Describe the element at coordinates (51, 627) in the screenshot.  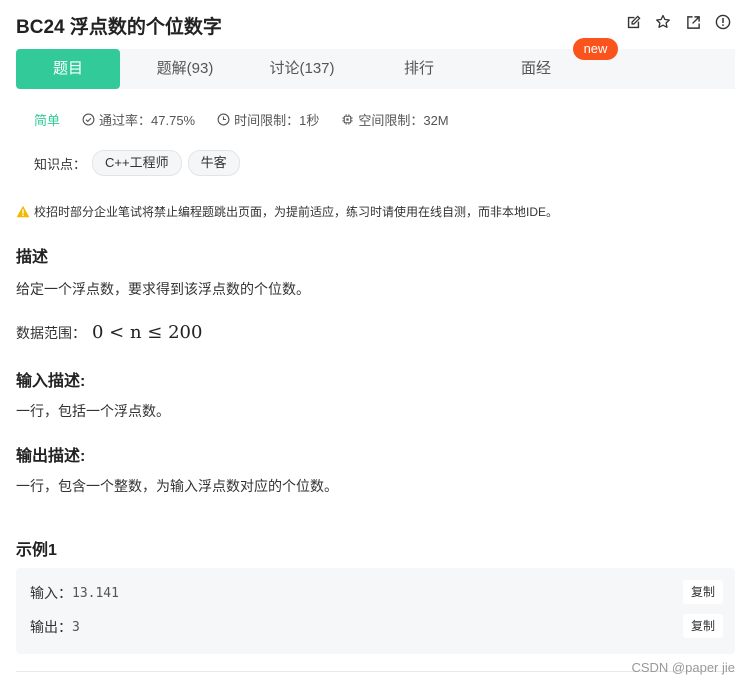
I see `example-output-label: 输出：` at that location.